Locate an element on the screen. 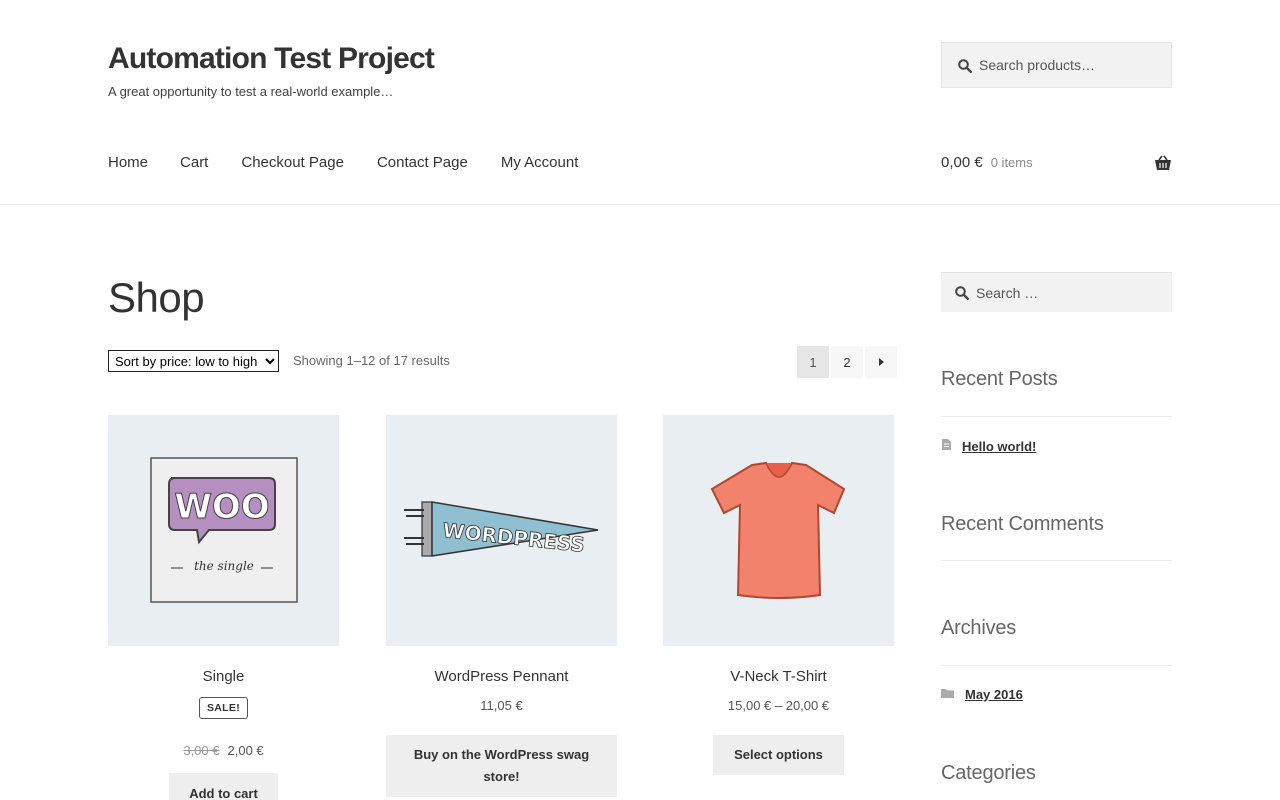 The image size is (1280, 800). categories-title: Categories is located at coordinates (988, 773).